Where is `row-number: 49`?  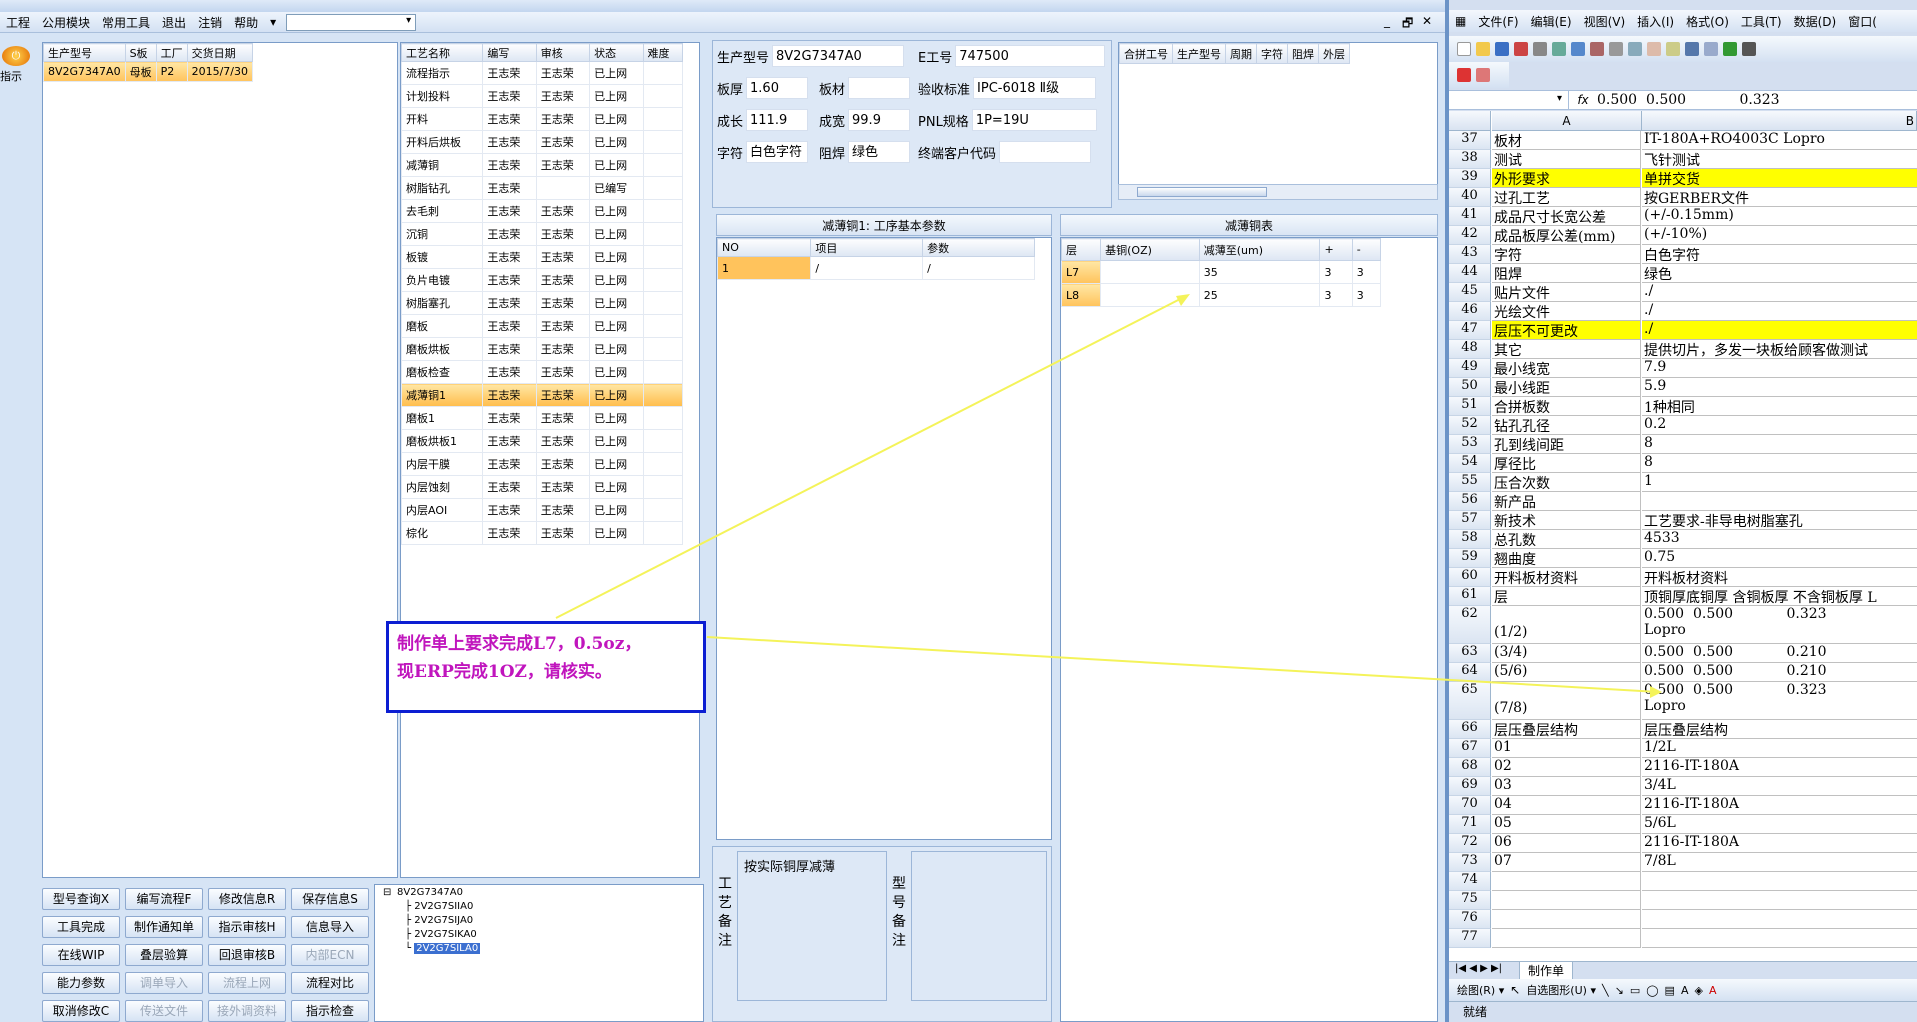 row-number: 49 is located at coordinates (1470, 368).